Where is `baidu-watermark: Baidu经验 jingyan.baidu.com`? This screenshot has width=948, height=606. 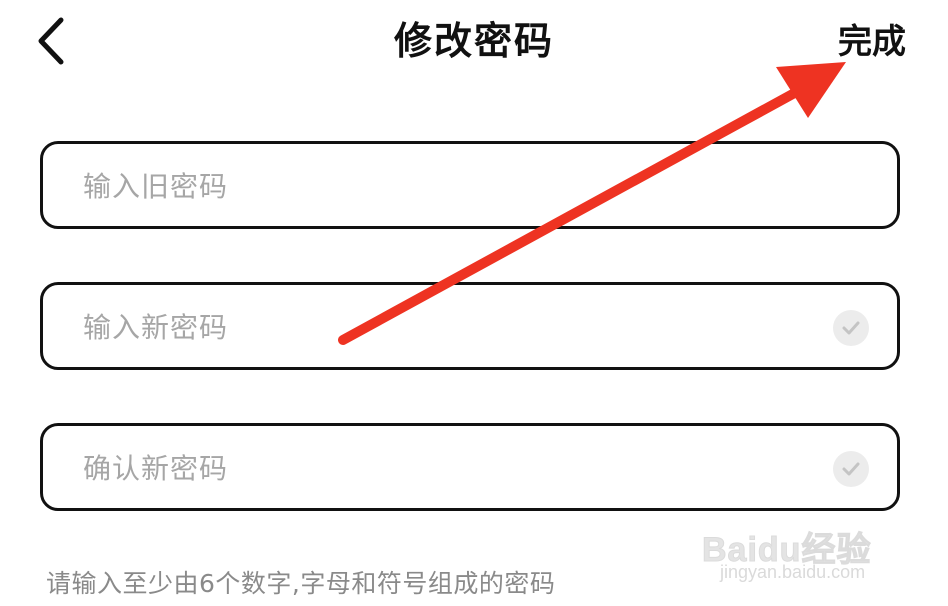 baidu-watermark: Baidu经验 jingyan.baidu.com is located at coordinates (801, 548).